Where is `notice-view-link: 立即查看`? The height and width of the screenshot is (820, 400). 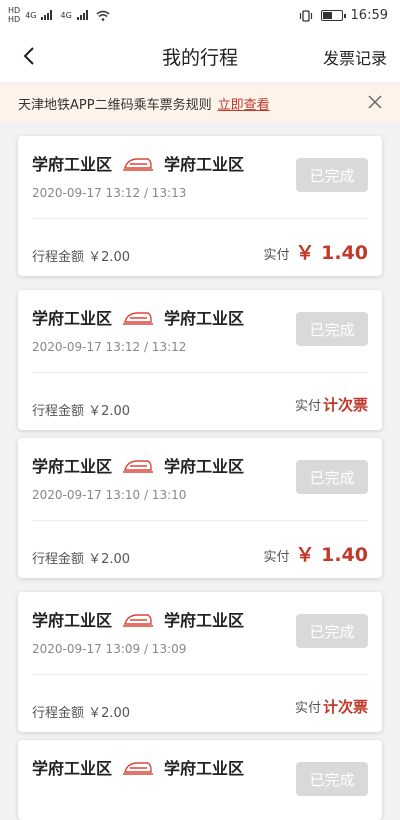 notice-view-link: 立即查看 is located at coordinates (244, 105).